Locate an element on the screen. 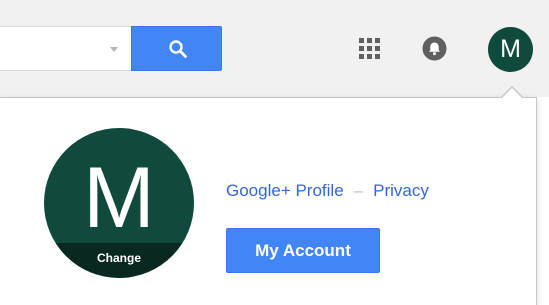  bell-icon is located at coordinates (434, 48).